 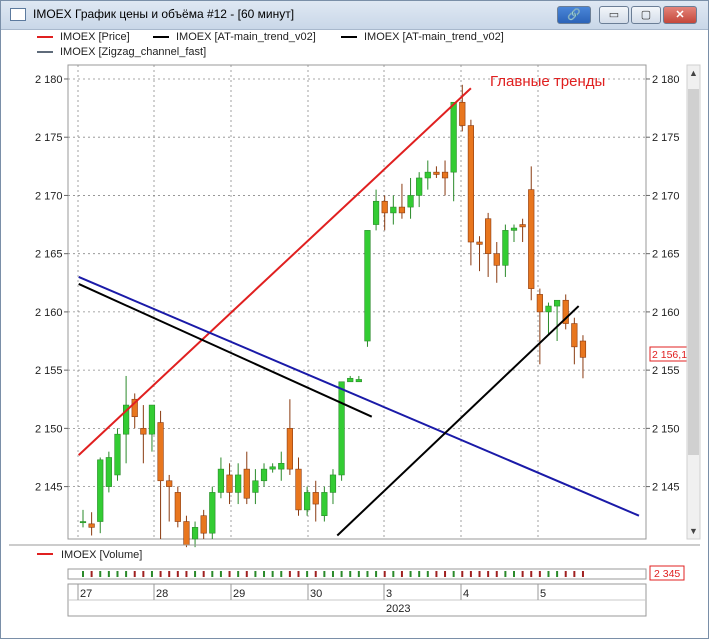 What do you see at coordinates (18, 14) in the screenshot?
I see `chart-app-icon` at bounding box center [18, 14].